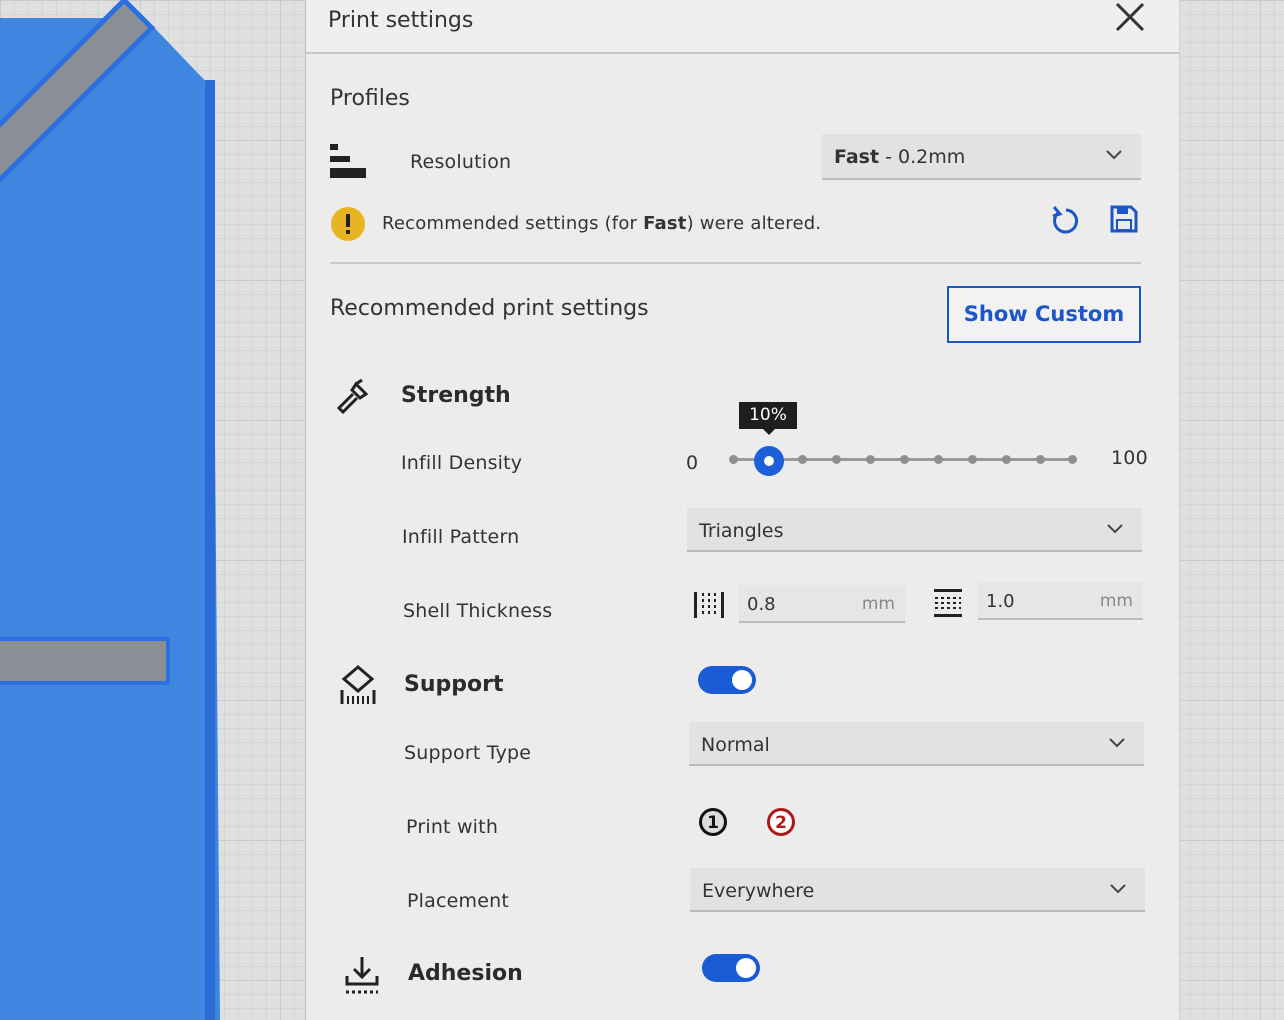  Describe the element at coordinates (478, 611) in the screenshot. I see `shell-thickness-label: Shell Thickness` at that location.